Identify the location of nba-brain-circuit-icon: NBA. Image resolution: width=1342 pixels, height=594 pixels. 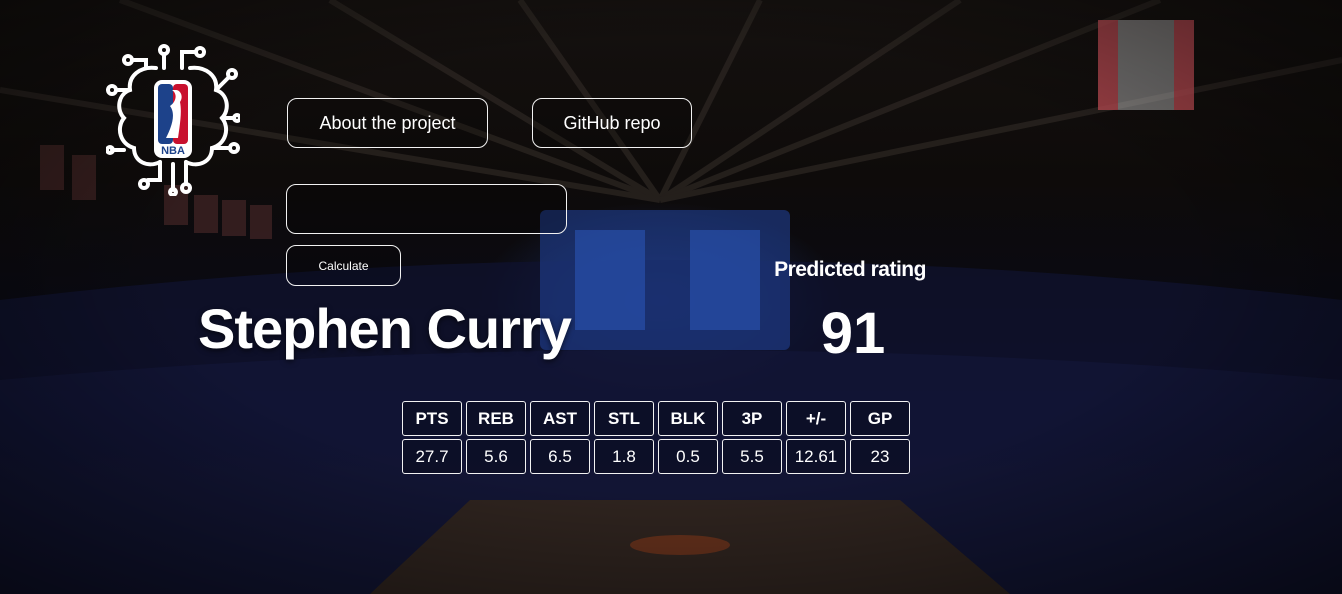
(173, 120).